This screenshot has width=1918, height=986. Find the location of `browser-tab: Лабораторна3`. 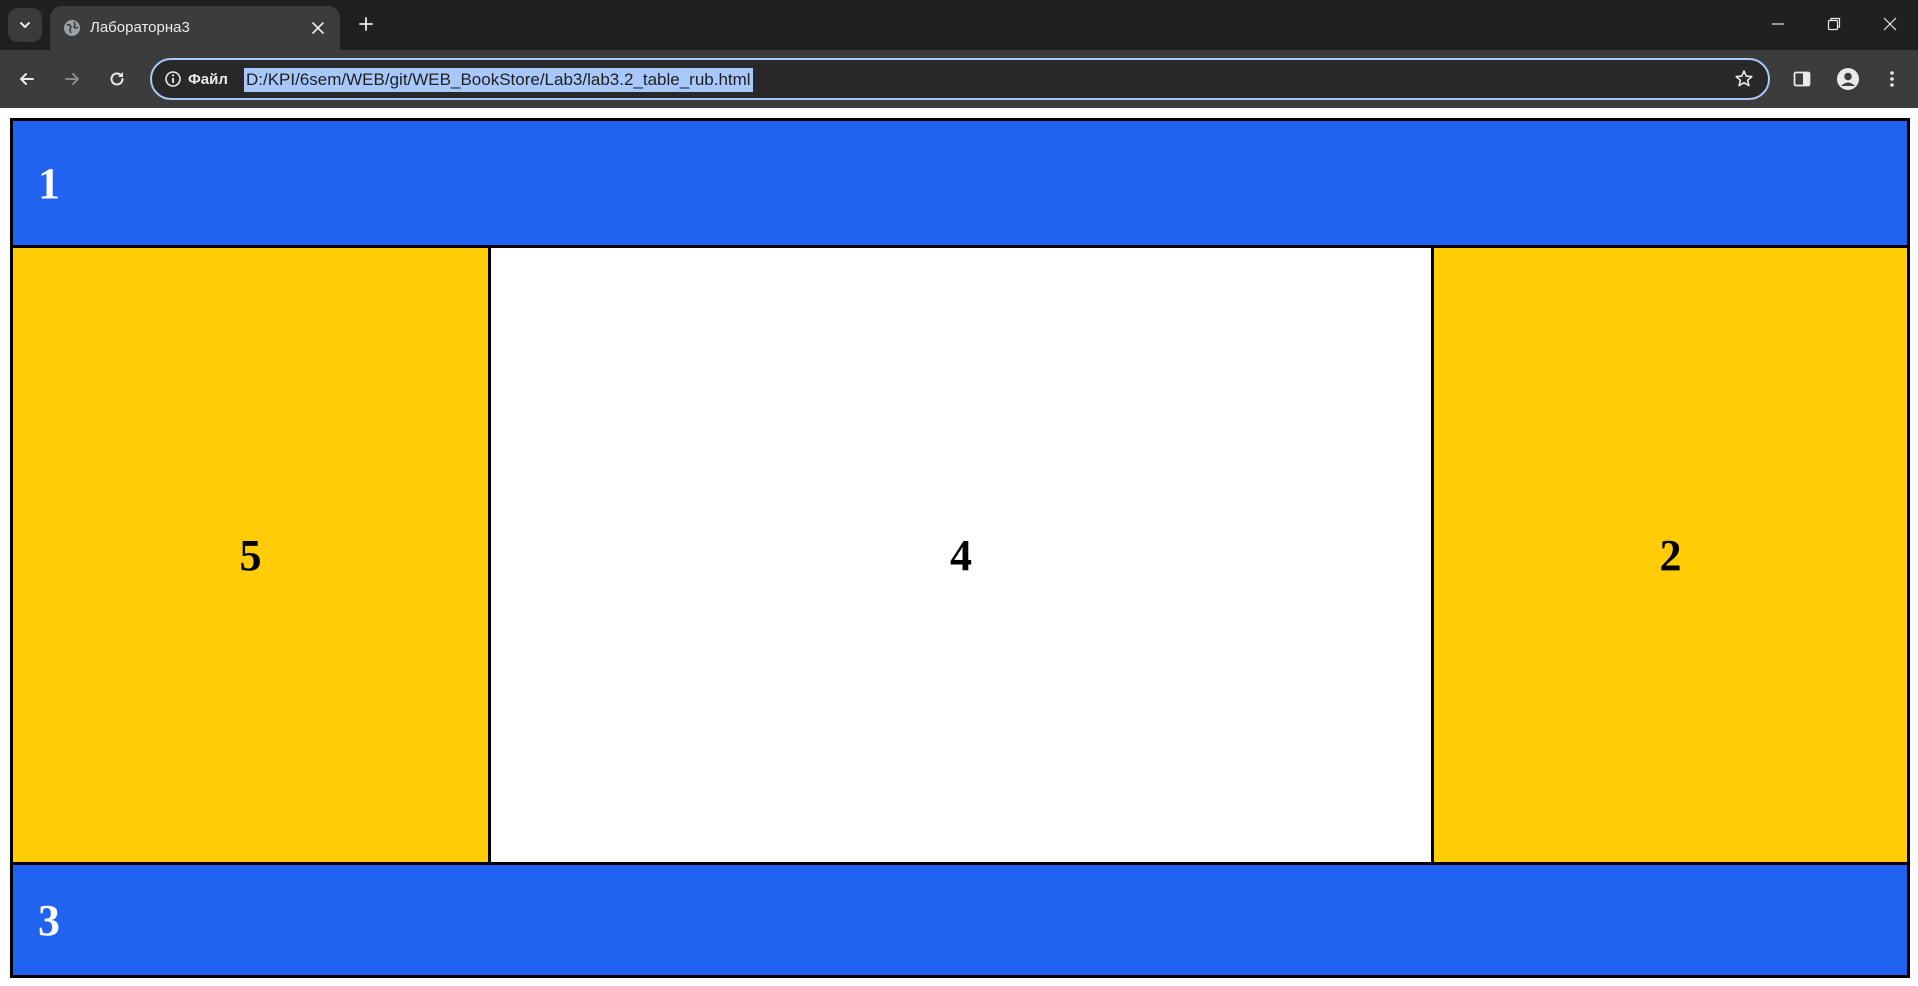

browser-tab: Лабораторна3 is located at coordinates (195, 28).